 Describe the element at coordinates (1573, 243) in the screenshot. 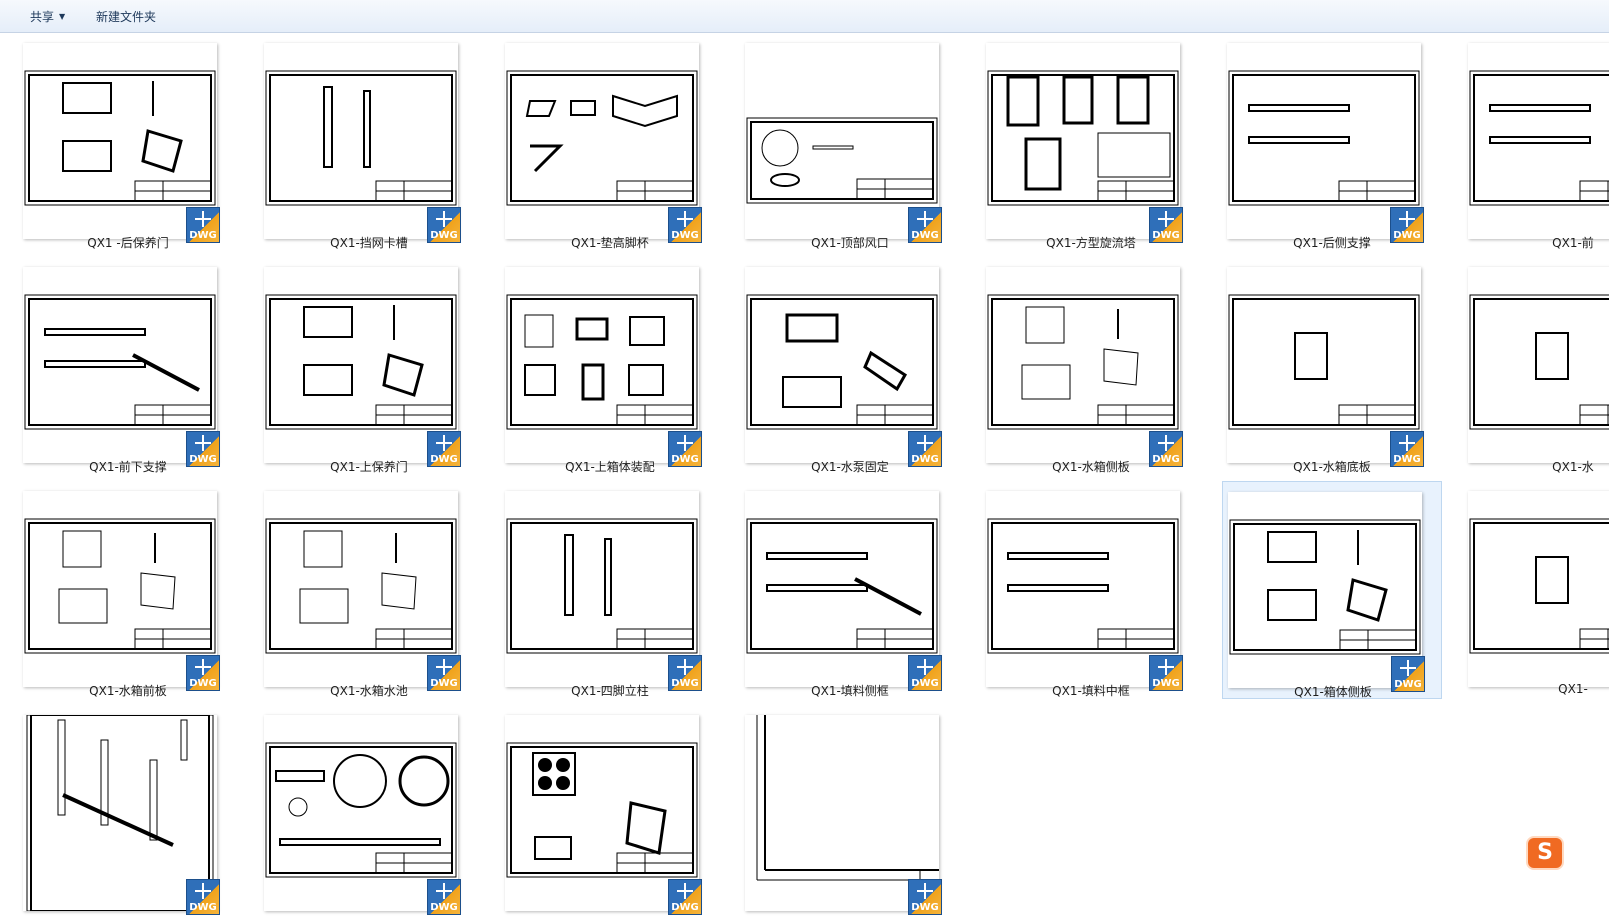

I see `file-name-label: QX1-前` at that location.